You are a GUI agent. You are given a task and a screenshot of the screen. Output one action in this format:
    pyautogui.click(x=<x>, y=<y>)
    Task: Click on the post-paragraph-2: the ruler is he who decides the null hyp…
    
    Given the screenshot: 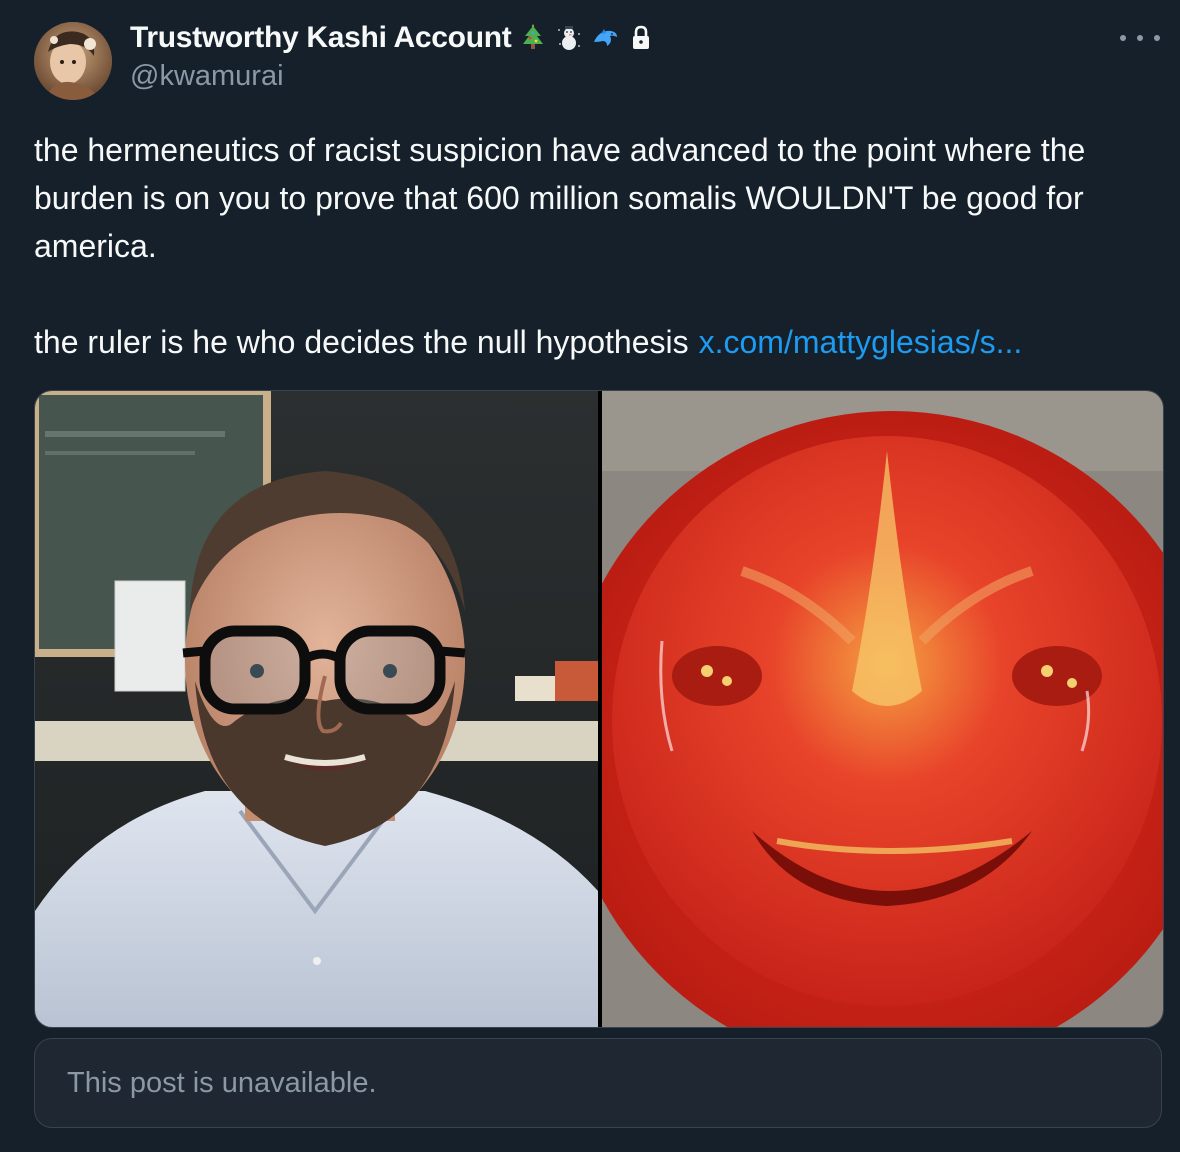 What is the action you would take?
    pyautogui.click(x=594, y=342)
    